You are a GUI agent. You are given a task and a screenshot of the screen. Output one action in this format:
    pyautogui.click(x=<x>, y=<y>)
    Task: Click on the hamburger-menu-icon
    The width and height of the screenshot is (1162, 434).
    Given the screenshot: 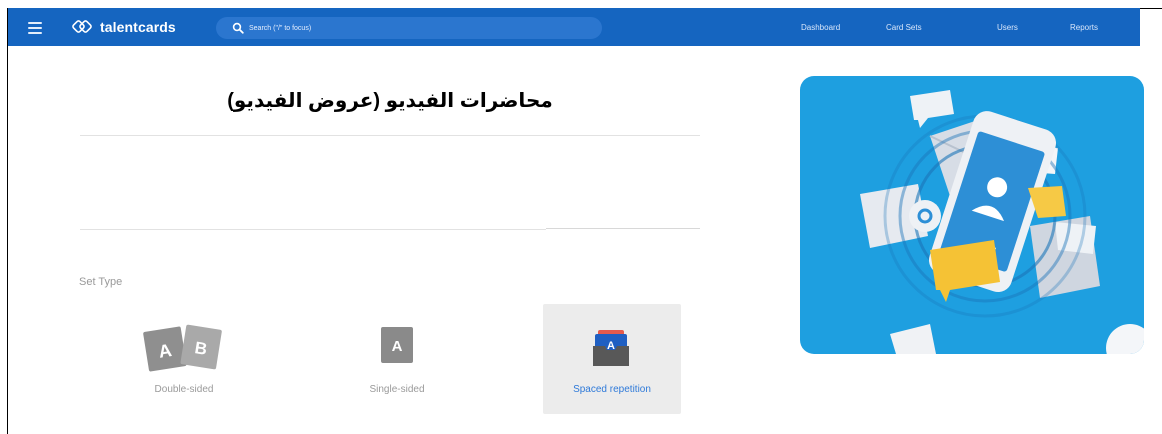 What is the action you would take?
    pyautogui.click(x=35, y=27)
    